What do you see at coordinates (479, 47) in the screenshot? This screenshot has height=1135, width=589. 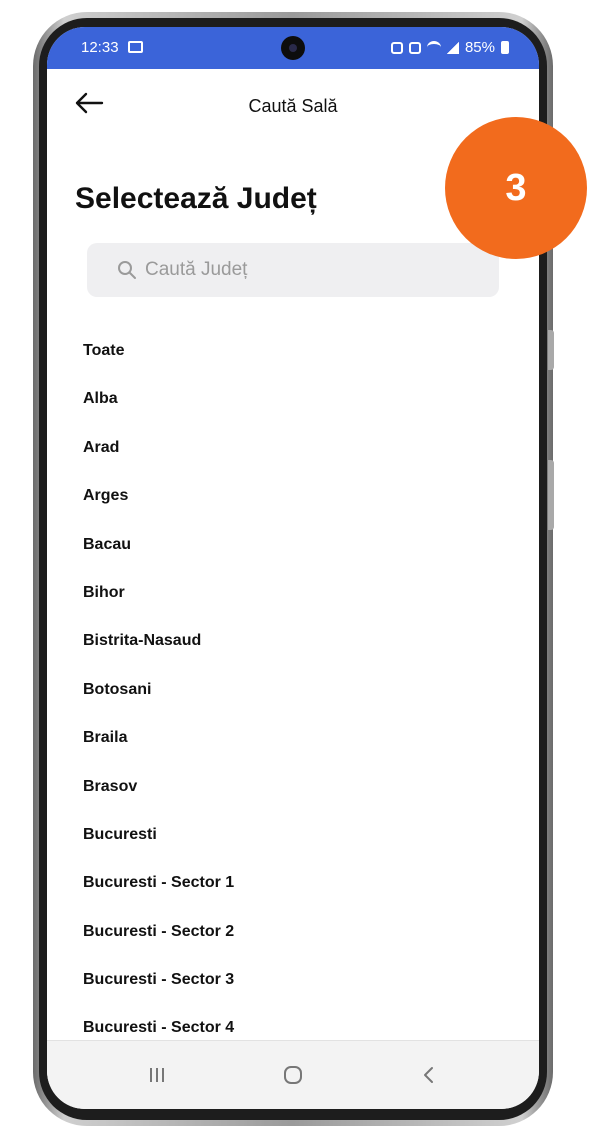 I see `battery-percent: 85%` at bounding box center [479, 47].